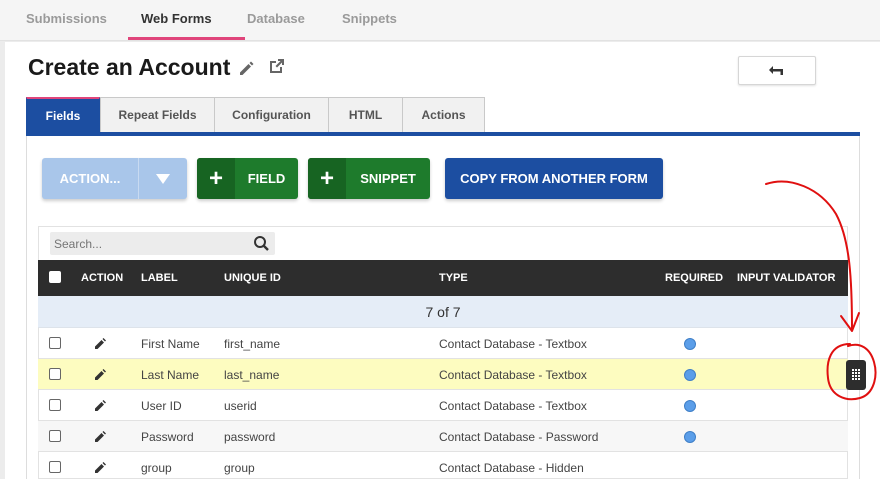  What do you see at coordinates (786, 278) in the screenshot?
I see `header-input-validator: INPUT VALIDATOR` at bounding box center [786, 278].